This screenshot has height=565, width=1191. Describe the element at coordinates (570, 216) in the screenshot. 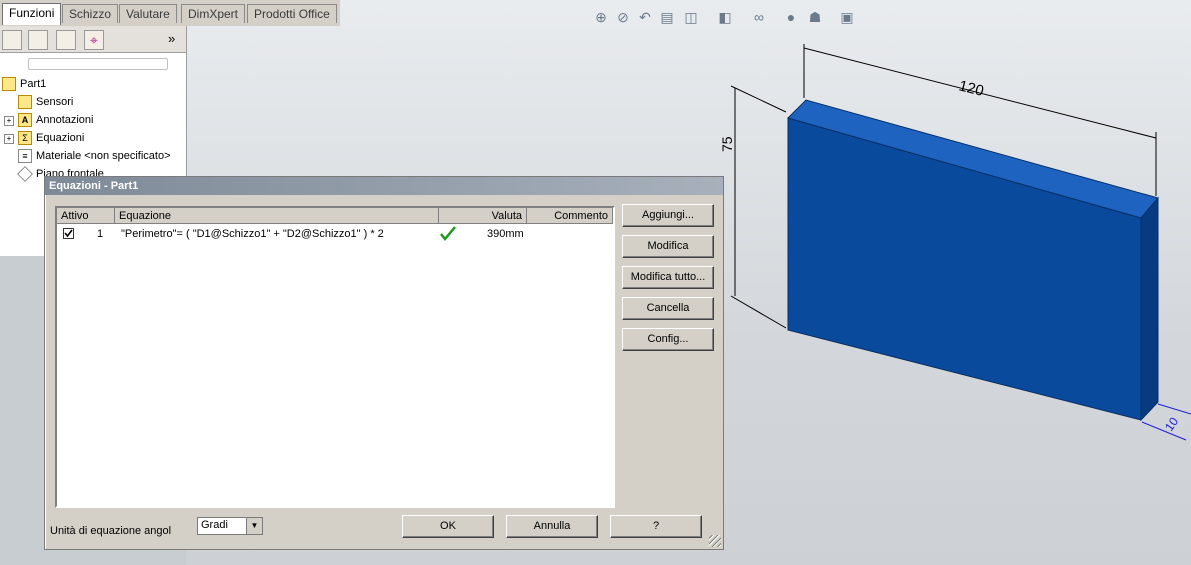

I see `column-header-commento: Commento` at that location.